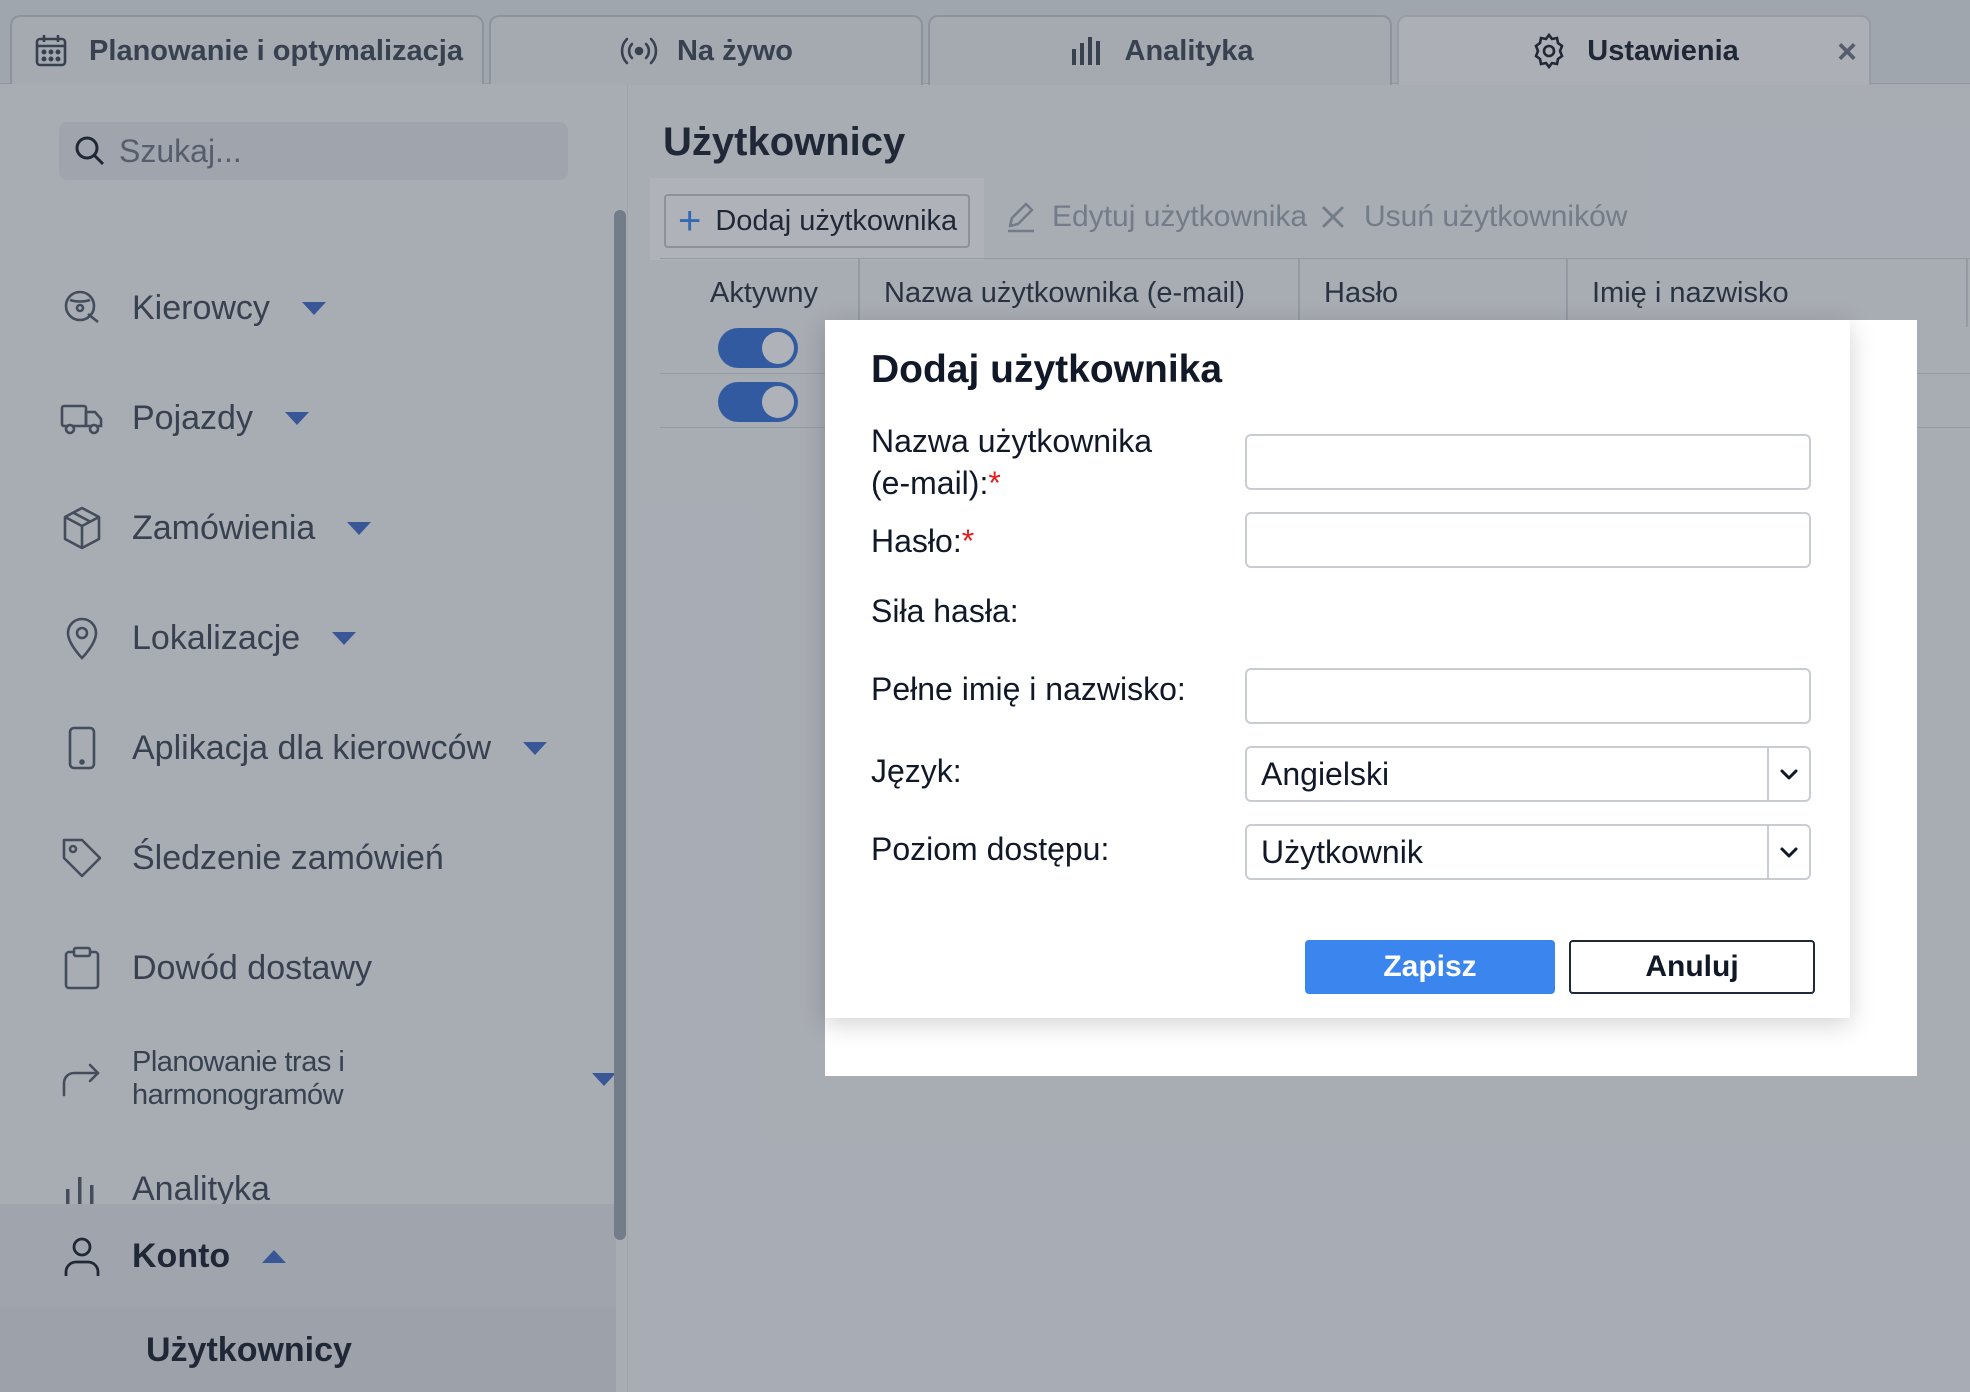 The image size is (1970, 1392). Describe the element at coordinates (1528, 696) in the screenshot. I see `full-name-field` at that location.